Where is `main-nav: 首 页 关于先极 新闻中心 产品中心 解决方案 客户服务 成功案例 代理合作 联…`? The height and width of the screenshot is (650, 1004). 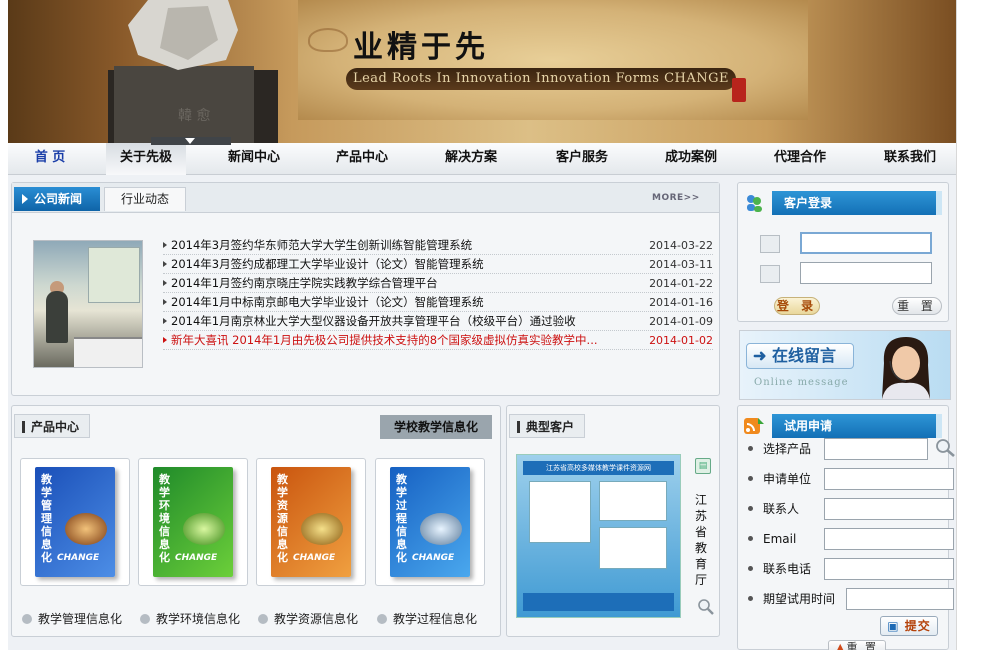
main-nav: 首 页 关于先极 新闻中心 产品中心 解决方案 客户服务 成功案例 代理合作 联… is located at coordinates (482, 159).